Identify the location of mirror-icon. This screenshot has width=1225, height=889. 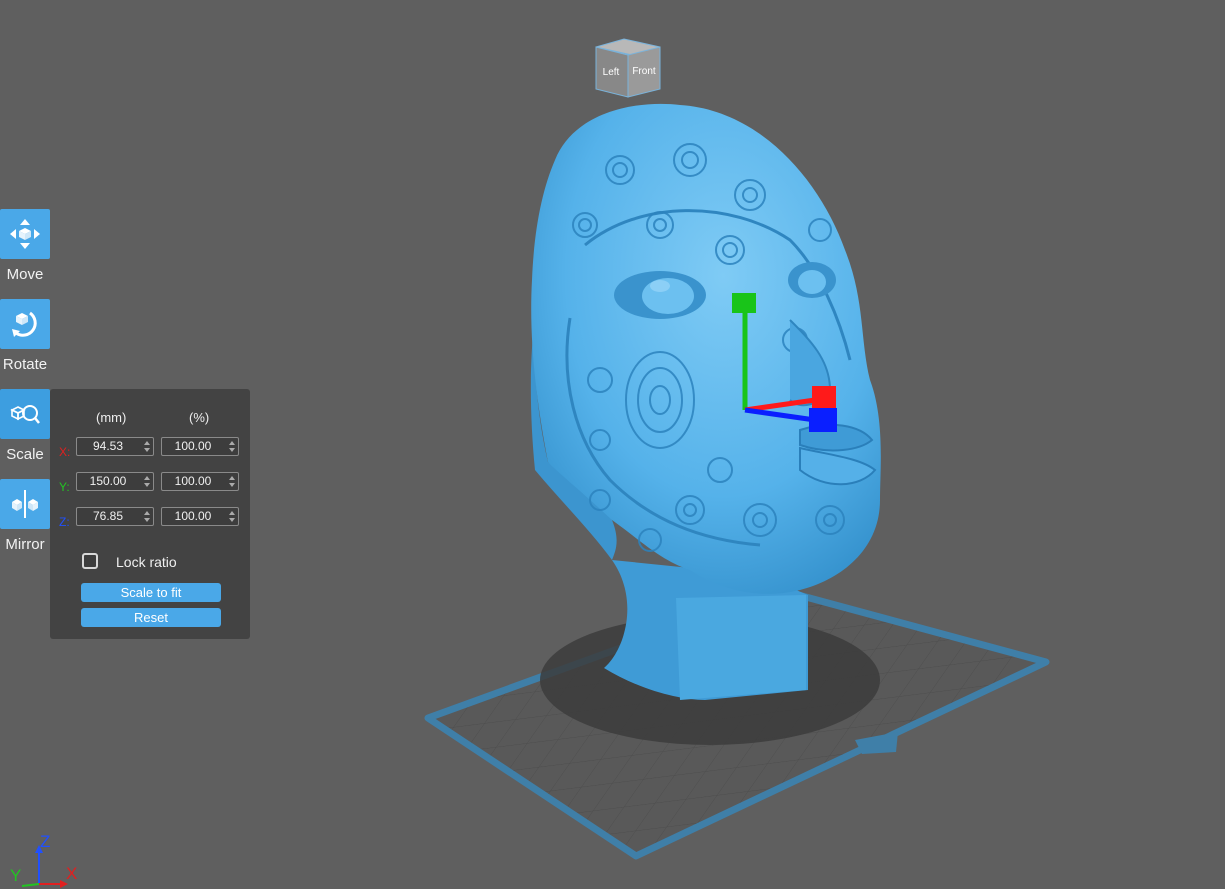
(25, 504).